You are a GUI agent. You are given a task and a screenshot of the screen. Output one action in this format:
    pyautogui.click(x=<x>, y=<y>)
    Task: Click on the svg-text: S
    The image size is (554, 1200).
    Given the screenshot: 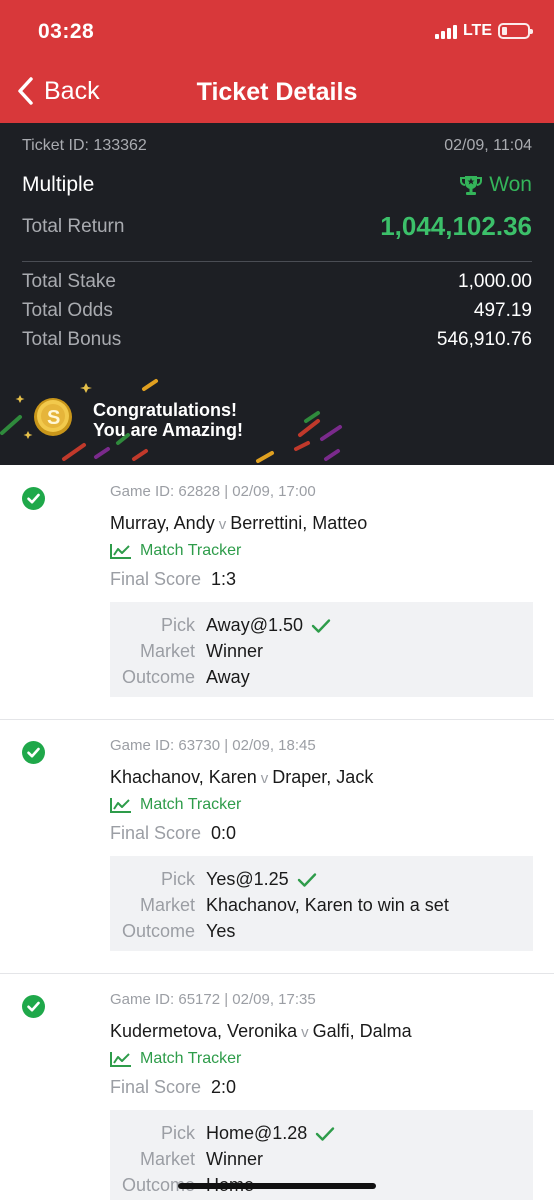 What is the action you would take?
    pyautogui.click(x=53, y=418)
    